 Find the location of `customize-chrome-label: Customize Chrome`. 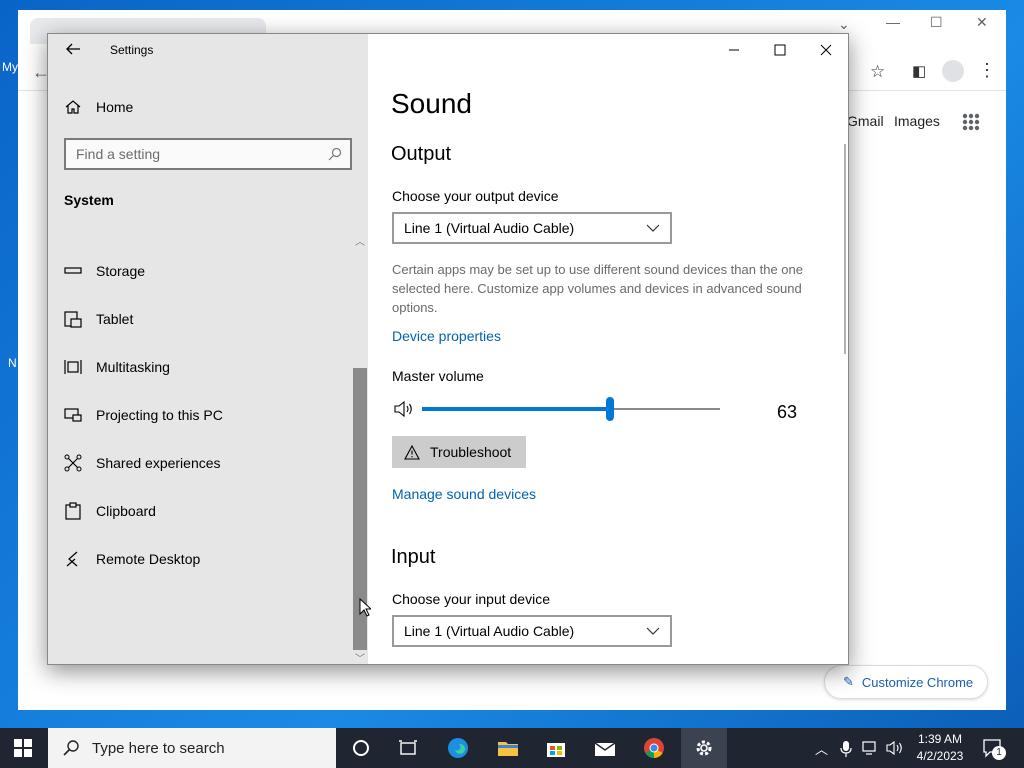

customize-chrome-label: Customize Chrome is located at coordinates (917, 682).